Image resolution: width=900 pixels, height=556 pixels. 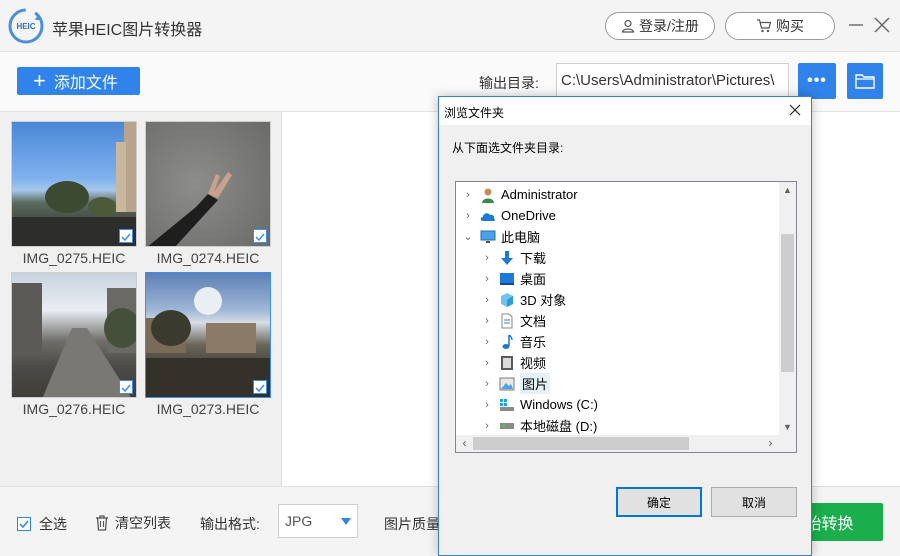 What do you see at coordinates (488, 237) in the screenshot?
I see `computer-icon` at bounding box center [488, 237].